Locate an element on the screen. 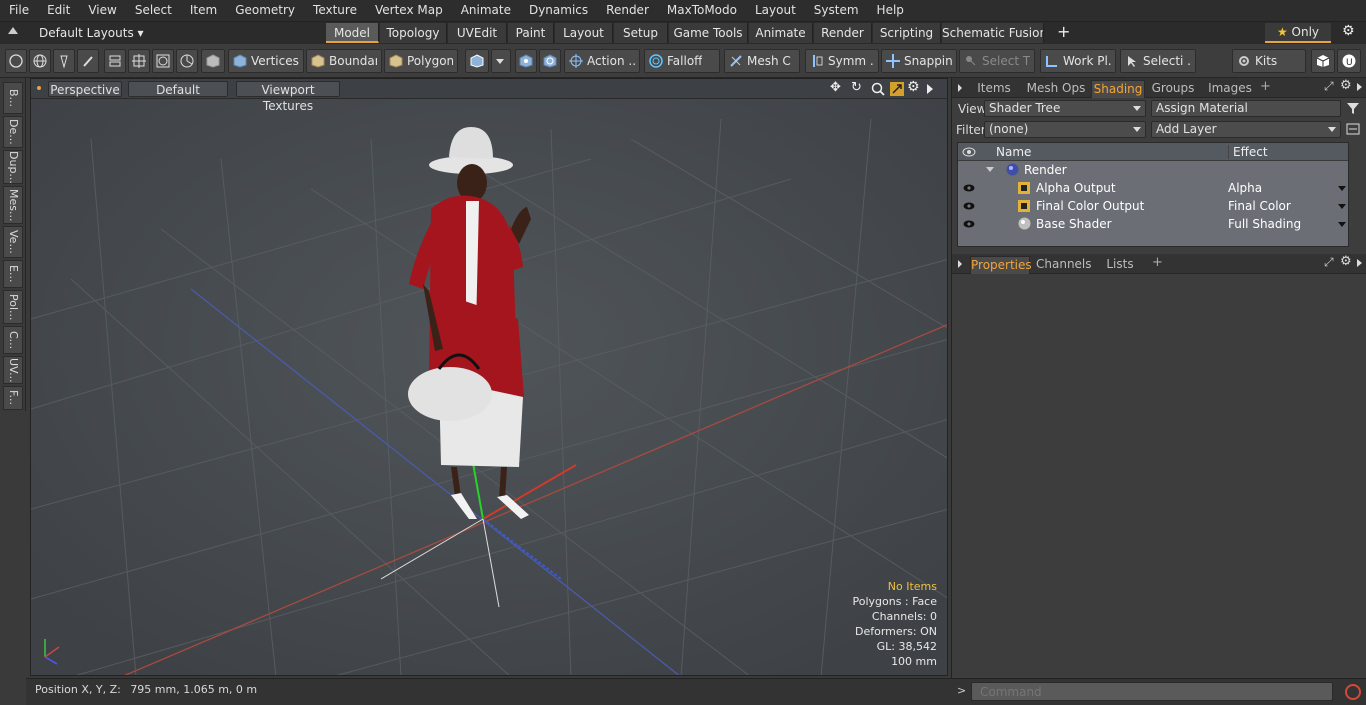 The height and width of the screenshot is (705, 1366). viewport-menu-dot-icon is located at coordinates (39, 88).